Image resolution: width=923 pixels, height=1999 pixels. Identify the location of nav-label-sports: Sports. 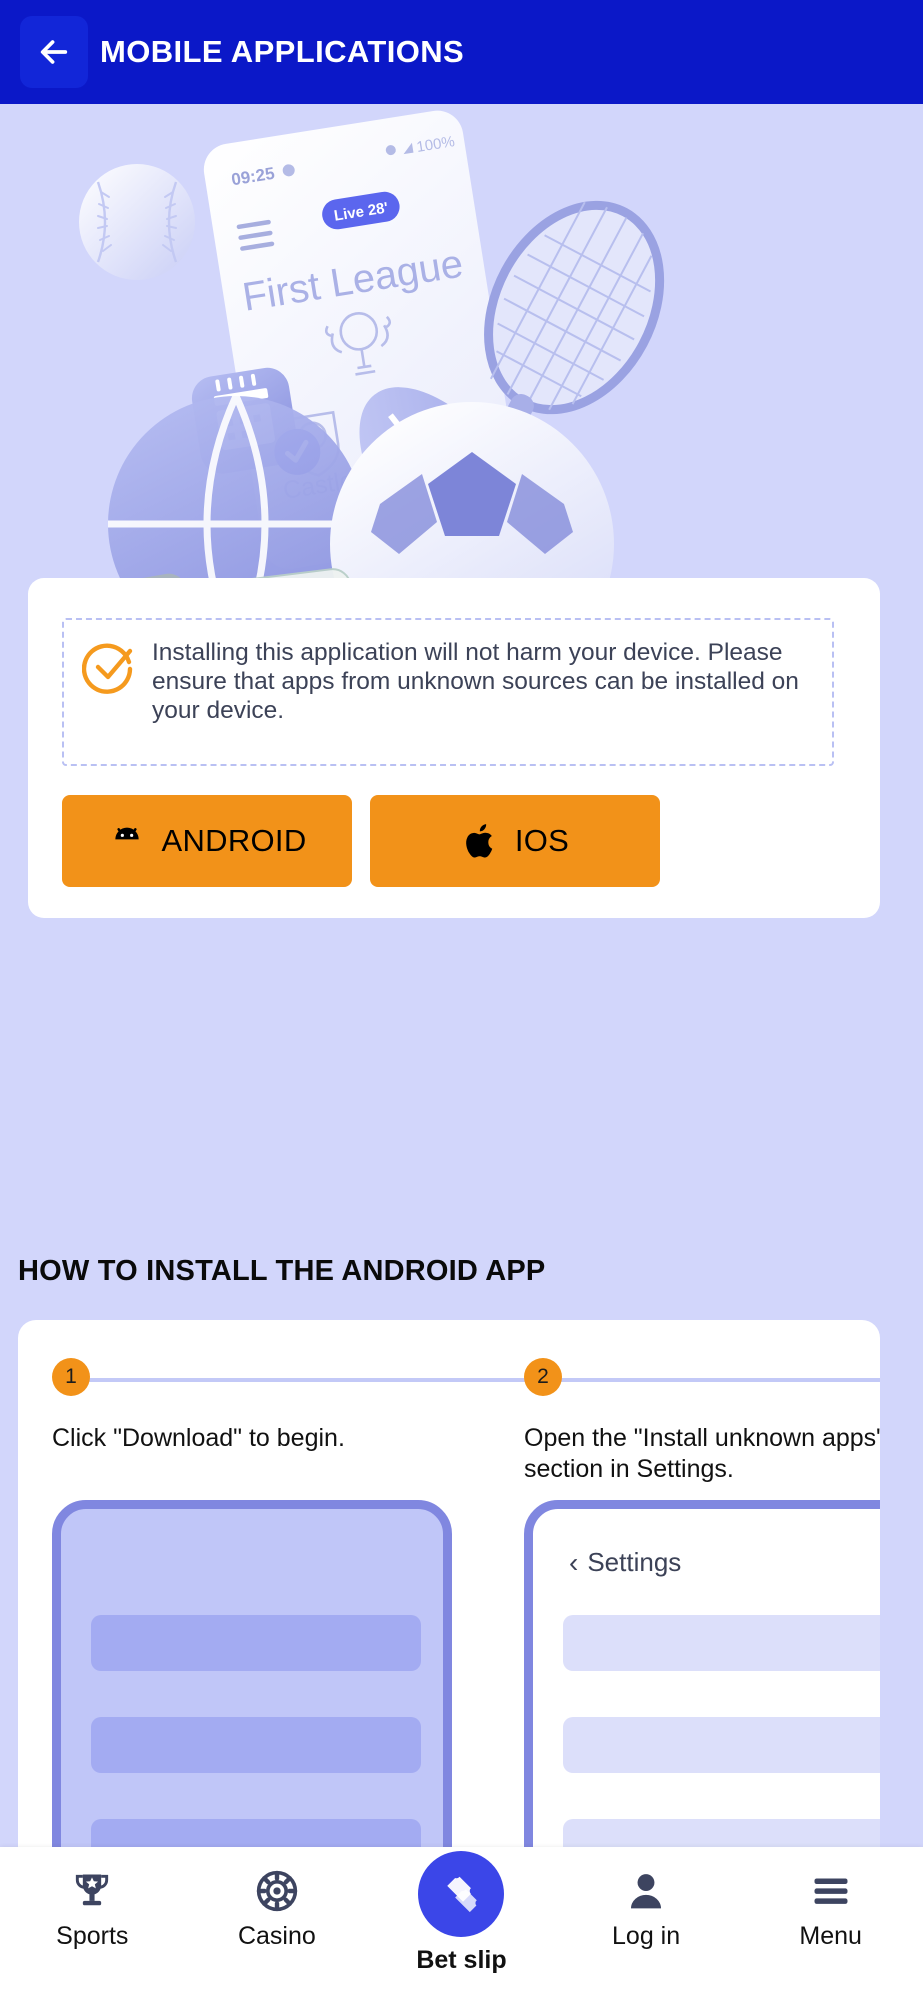
(92, 1936).